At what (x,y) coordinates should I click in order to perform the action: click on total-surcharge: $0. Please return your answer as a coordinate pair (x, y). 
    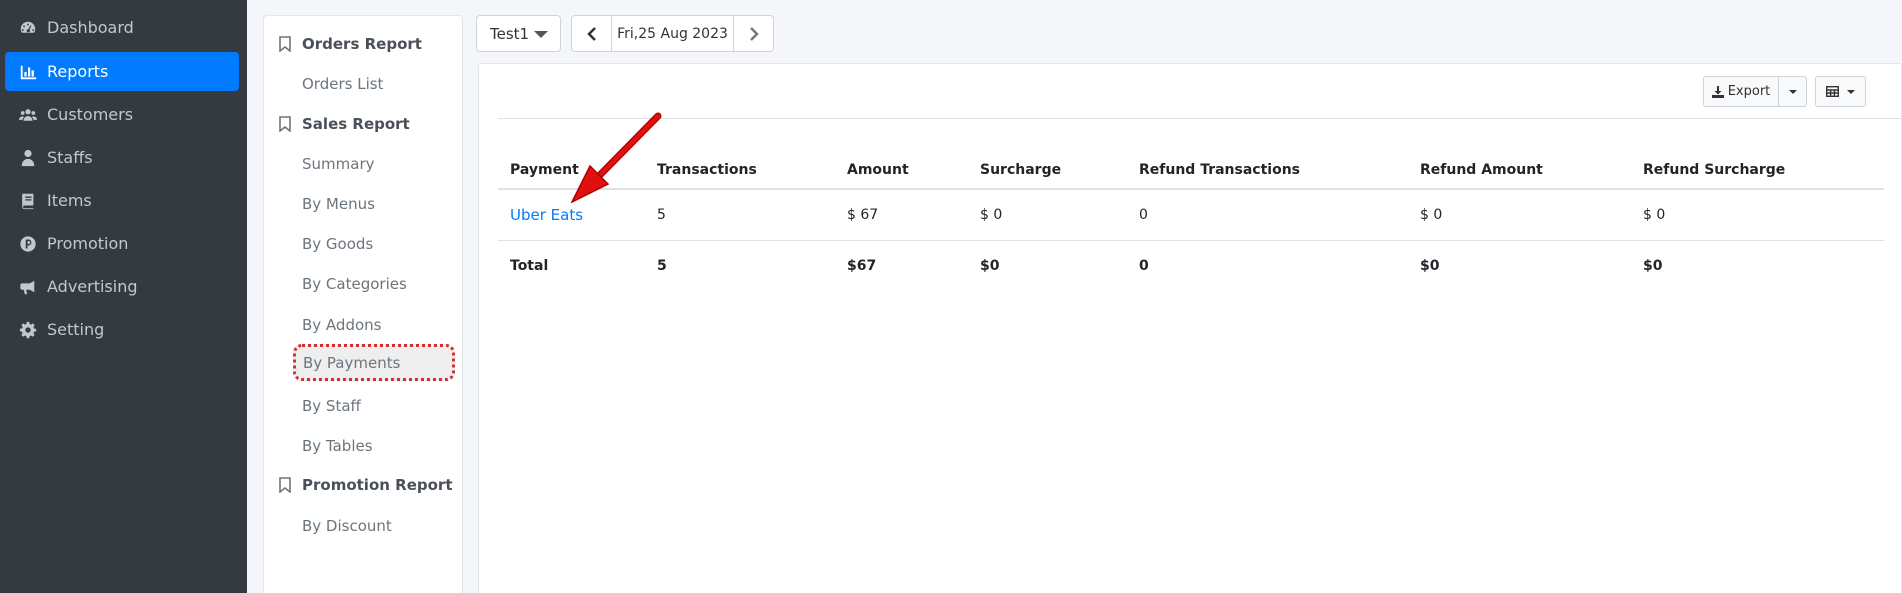
    Looking at the image, I should click on (990, 266).